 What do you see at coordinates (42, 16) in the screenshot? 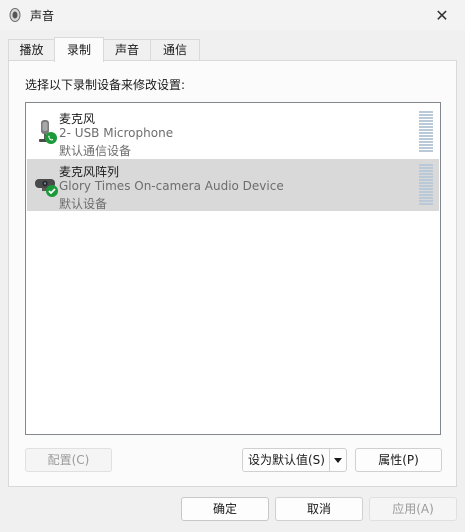
I see `window-title: 声音` at bounding box center [42, 16].